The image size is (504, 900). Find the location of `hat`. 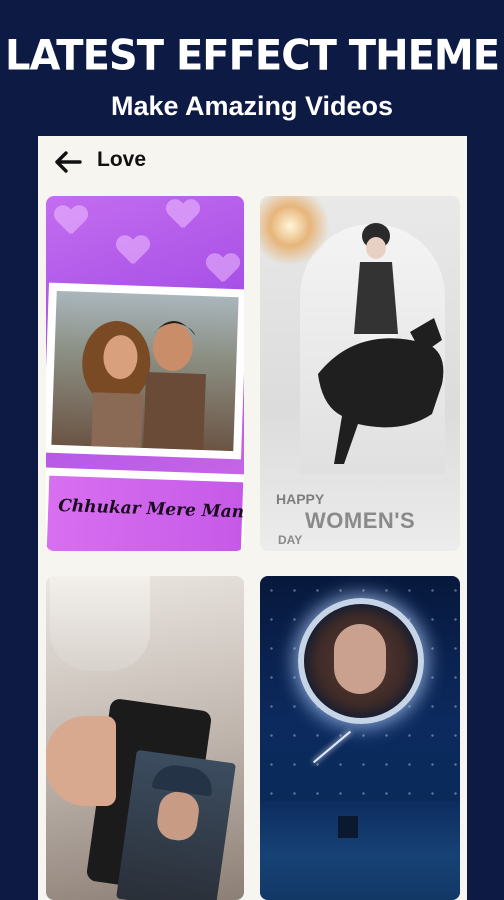

hat is located at coordinates (183, 779).